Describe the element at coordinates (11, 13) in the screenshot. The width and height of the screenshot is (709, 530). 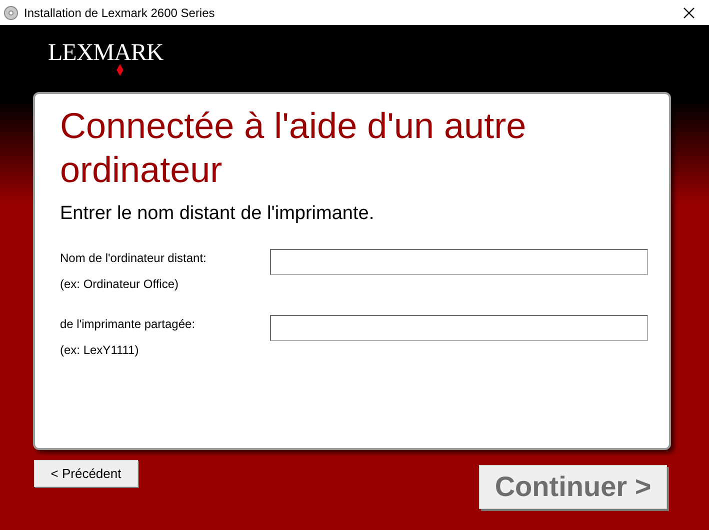
I see `disc-icon` at that location.